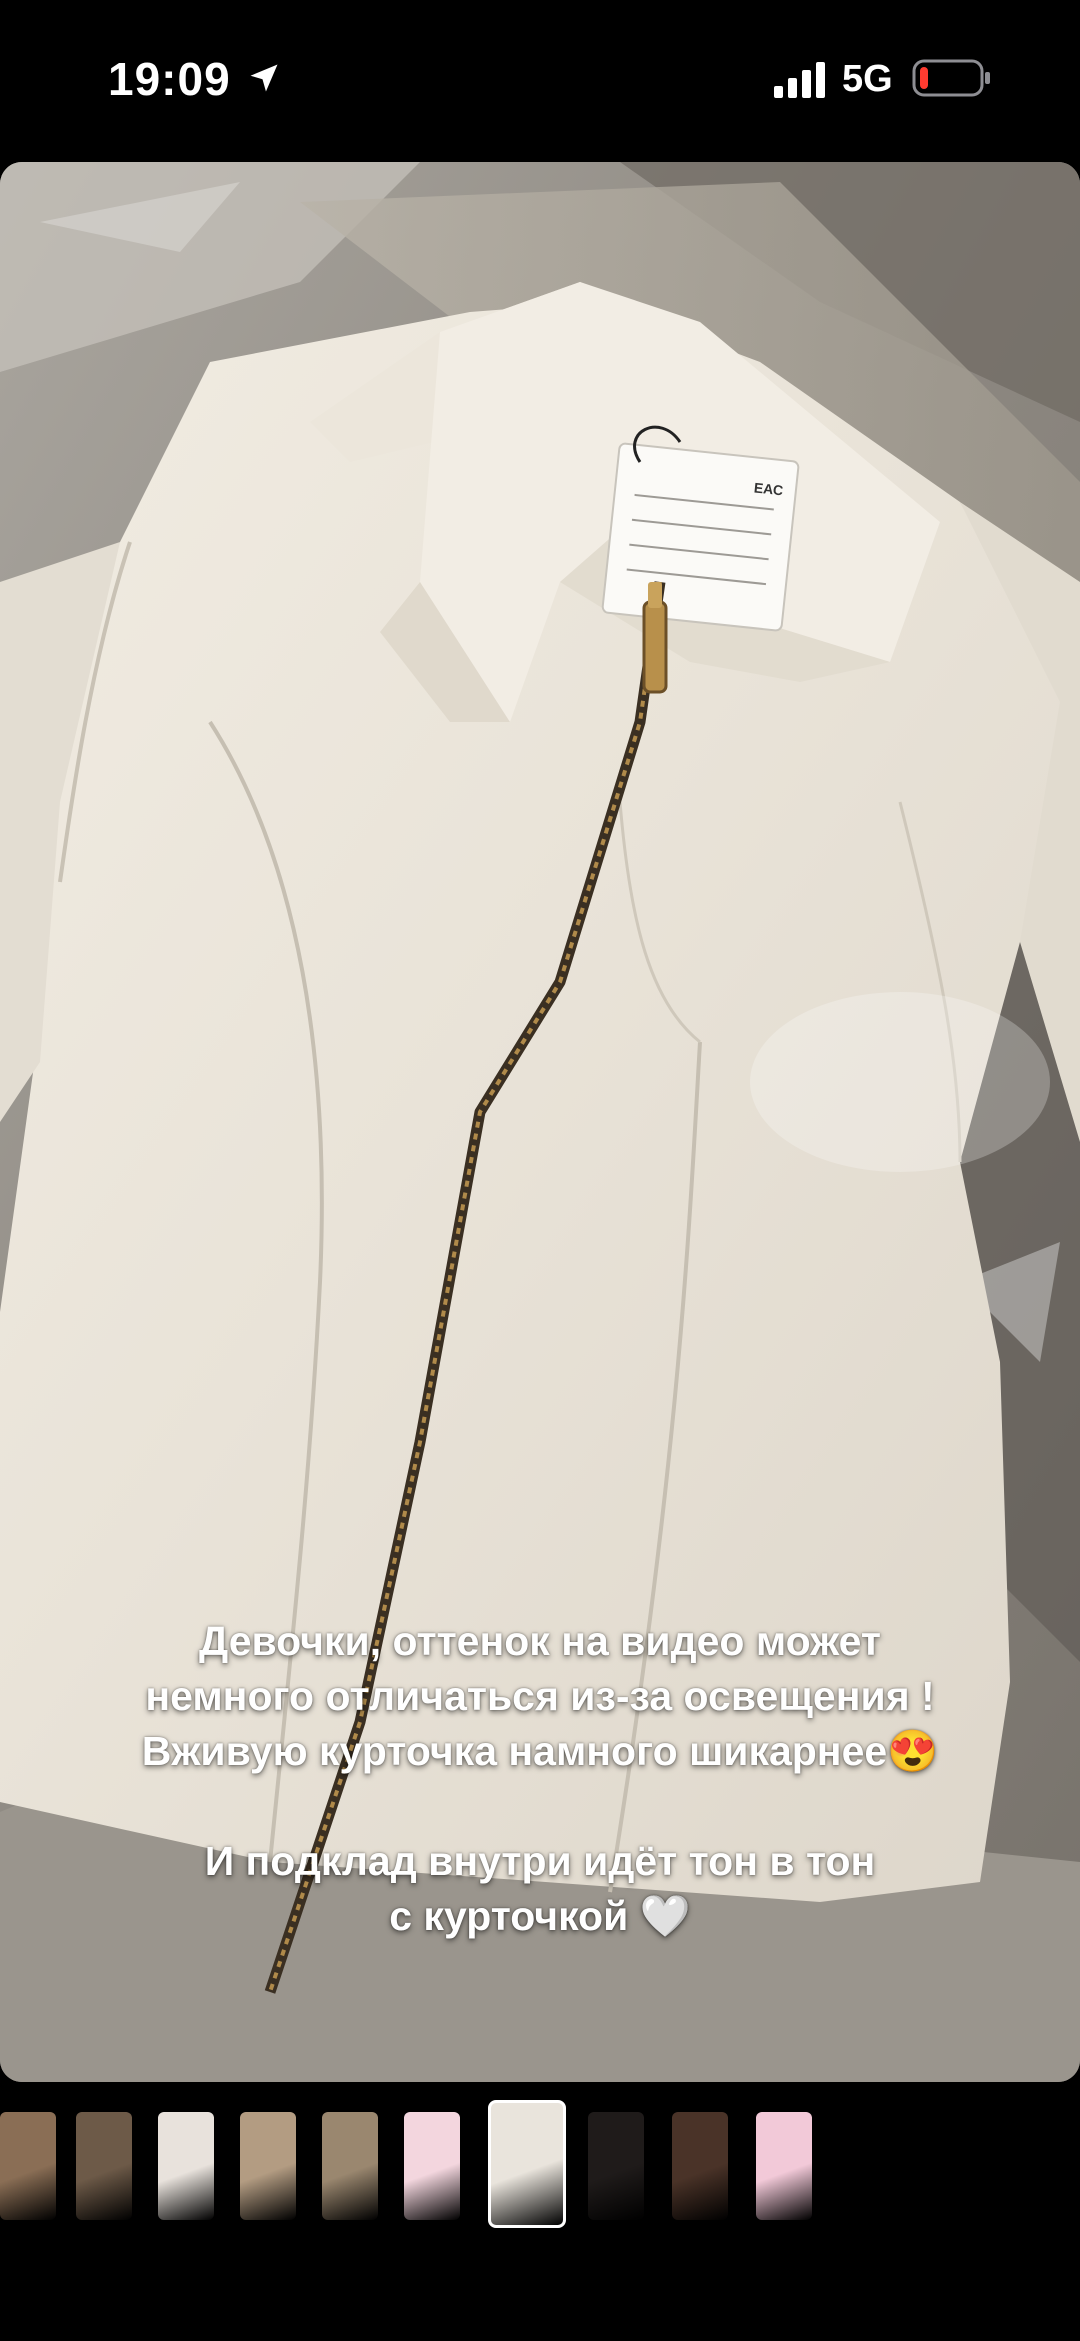 Image resolution: width=1080 pixels, height=2341 pixels. What do you see at coordinates (264, 78) in the screenshot?
I see `location-arrow-icon` at bounding box center [264, 78].